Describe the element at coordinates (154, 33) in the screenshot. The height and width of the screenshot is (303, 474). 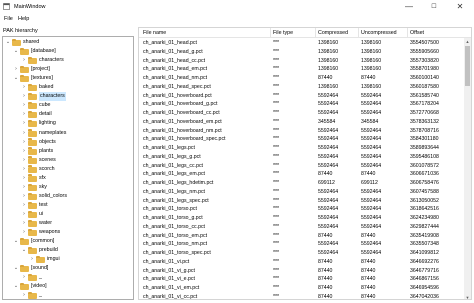
I see `column-header: File name` at that location.